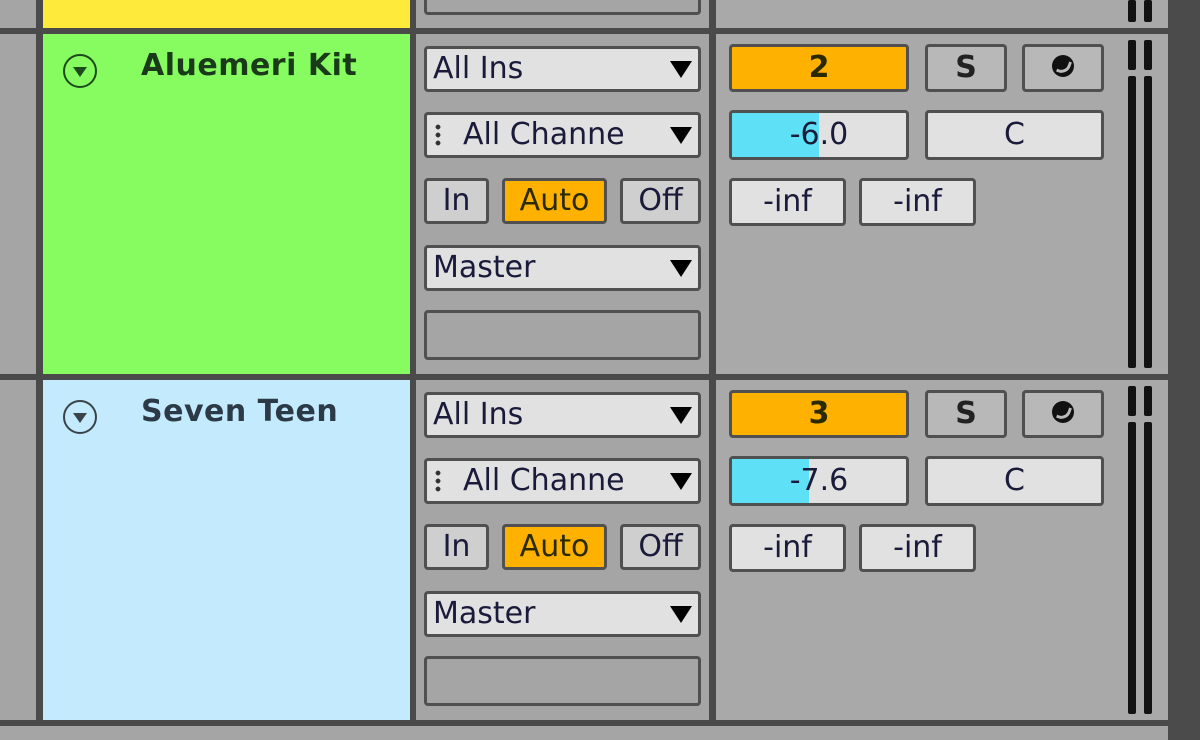 The height and width of the screenshot is (740, 1200). I want to click on previous-track, so click(602, 14).